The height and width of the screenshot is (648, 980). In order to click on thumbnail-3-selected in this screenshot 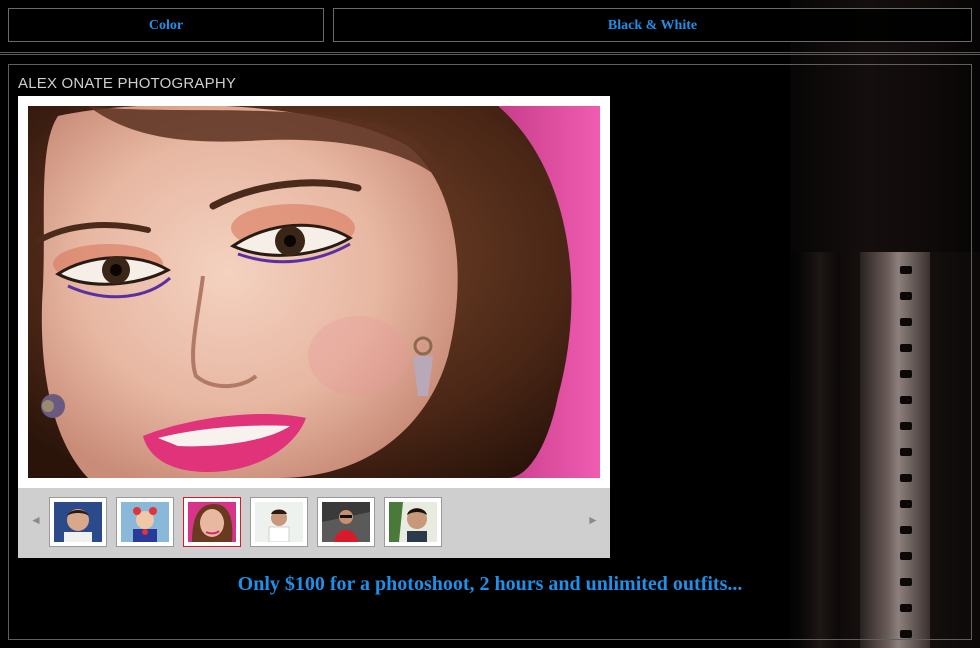, I will do `click(212, 522)`.